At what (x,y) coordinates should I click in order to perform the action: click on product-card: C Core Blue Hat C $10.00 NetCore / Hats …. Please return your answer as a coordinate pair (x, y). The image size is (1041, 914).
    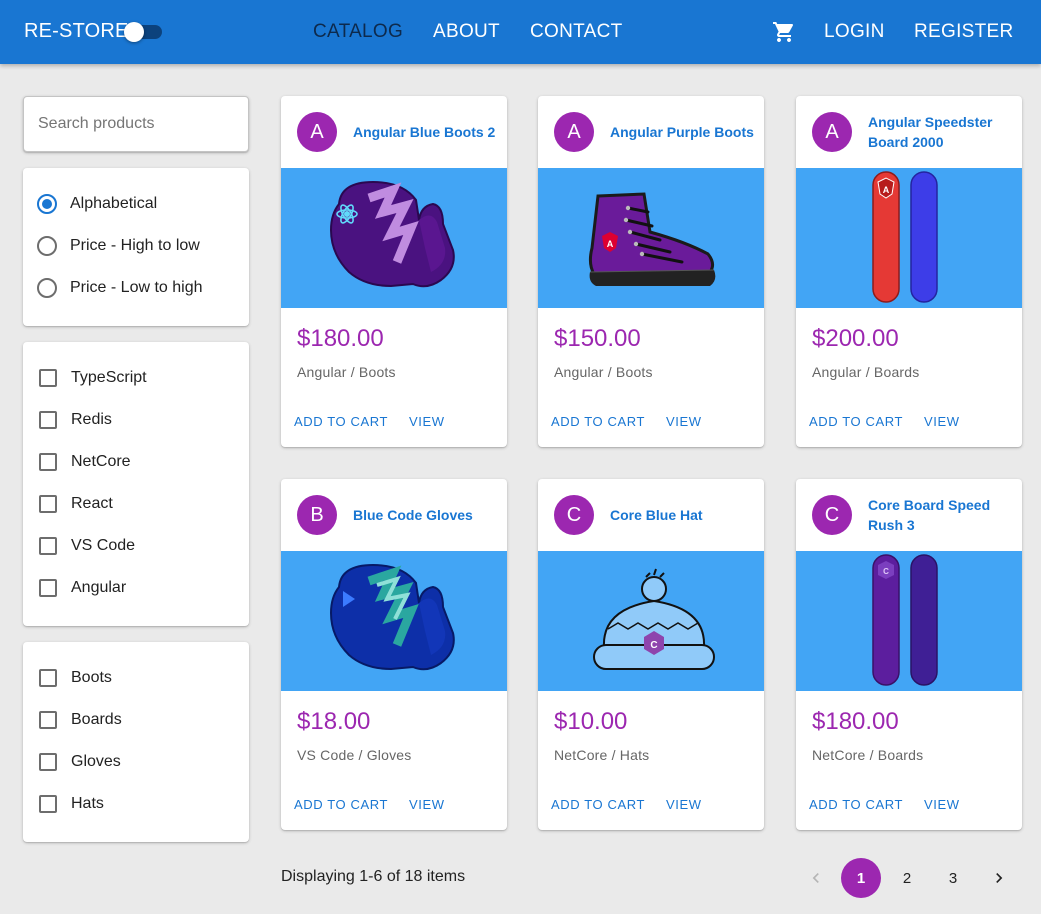
    Looking at the image, I should click on (651, 654).